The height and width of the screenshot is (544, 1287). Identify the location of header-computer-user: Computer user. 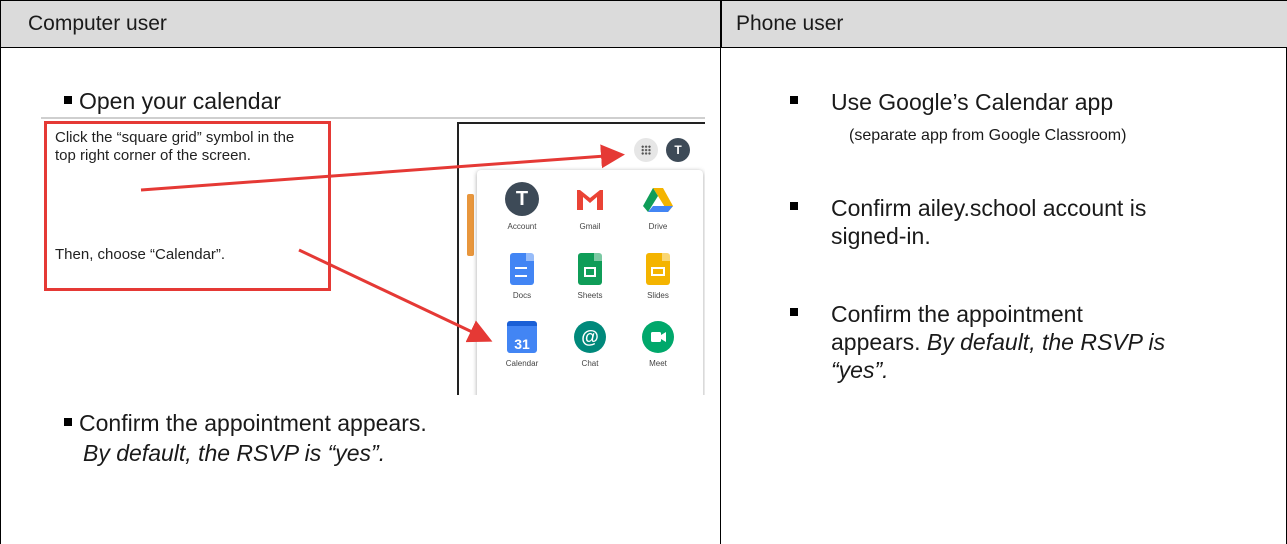
(361, 24).